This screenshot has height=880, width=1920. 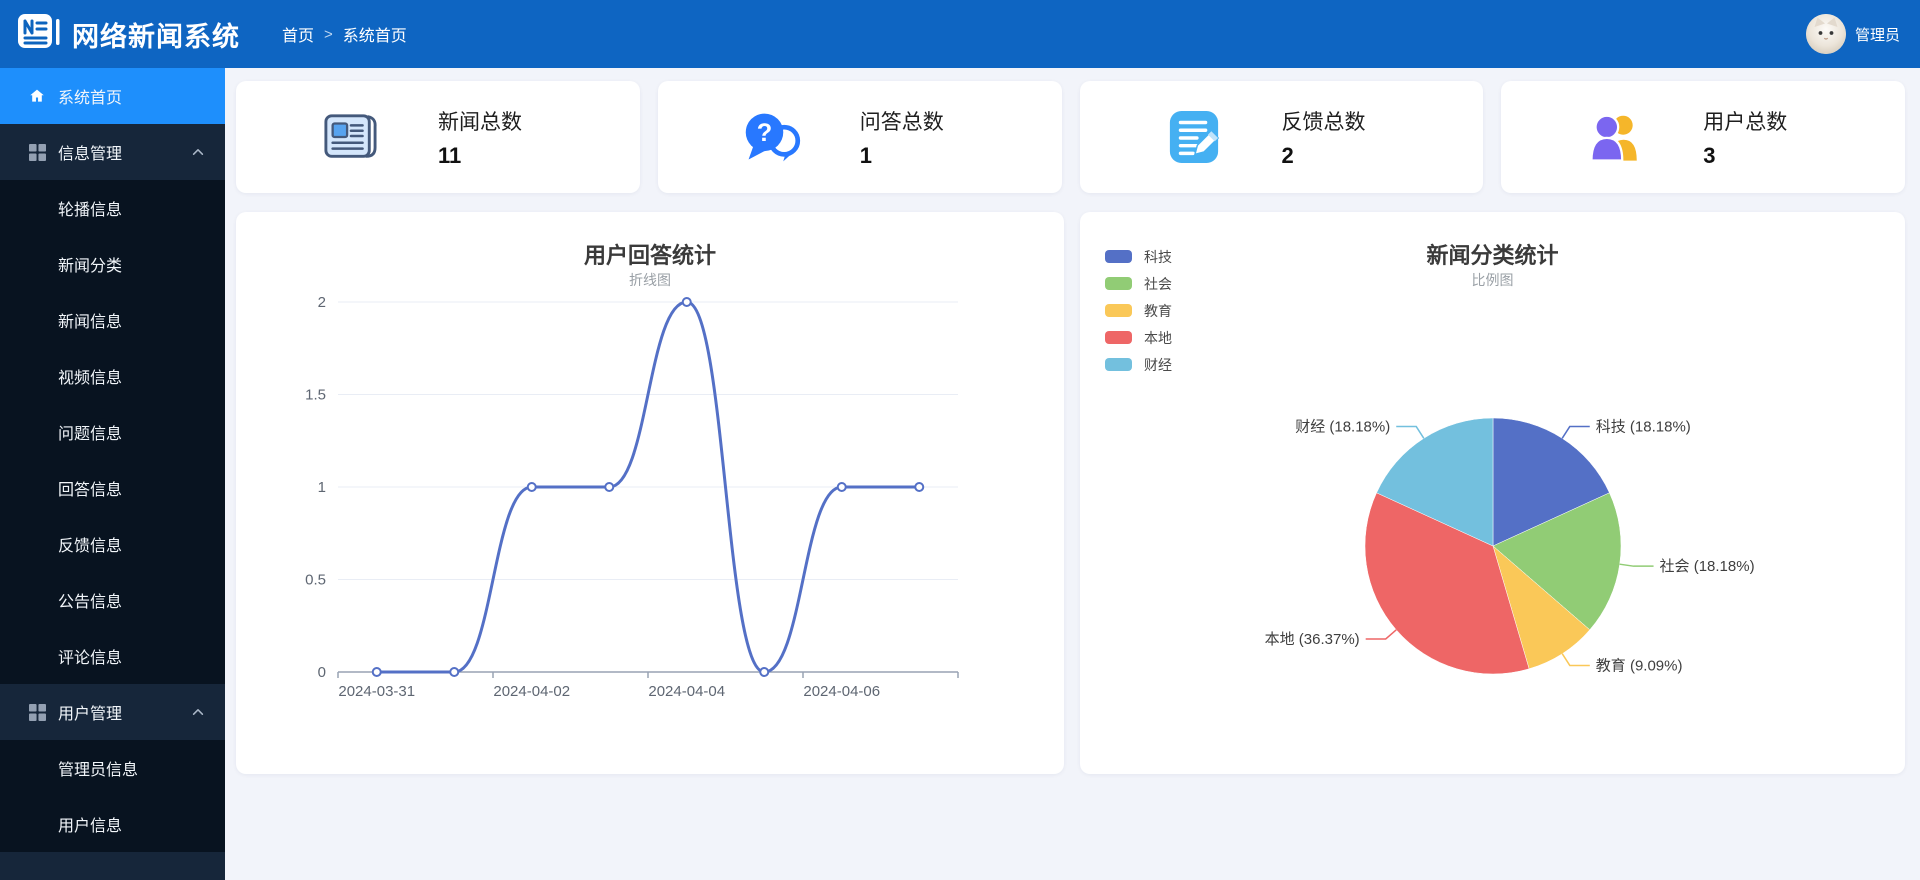 What do you see at coordinates (90, 210) in the screenshot?
I see `sidebar-item-label: 轮播信息` at bounding box center [90, 210].